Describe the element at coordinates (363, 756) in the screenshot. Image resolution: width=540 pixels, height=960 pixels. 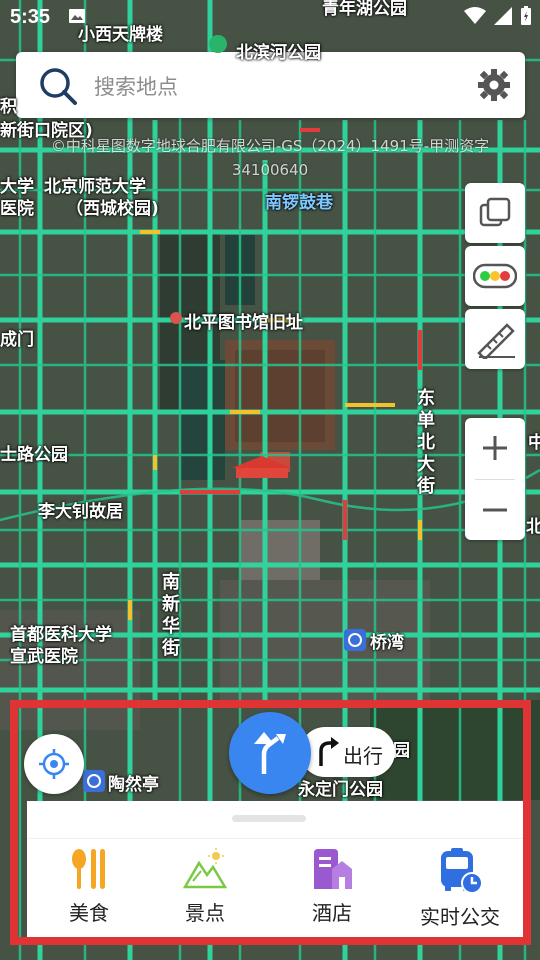
I see `travel-label: 出行` at that location.